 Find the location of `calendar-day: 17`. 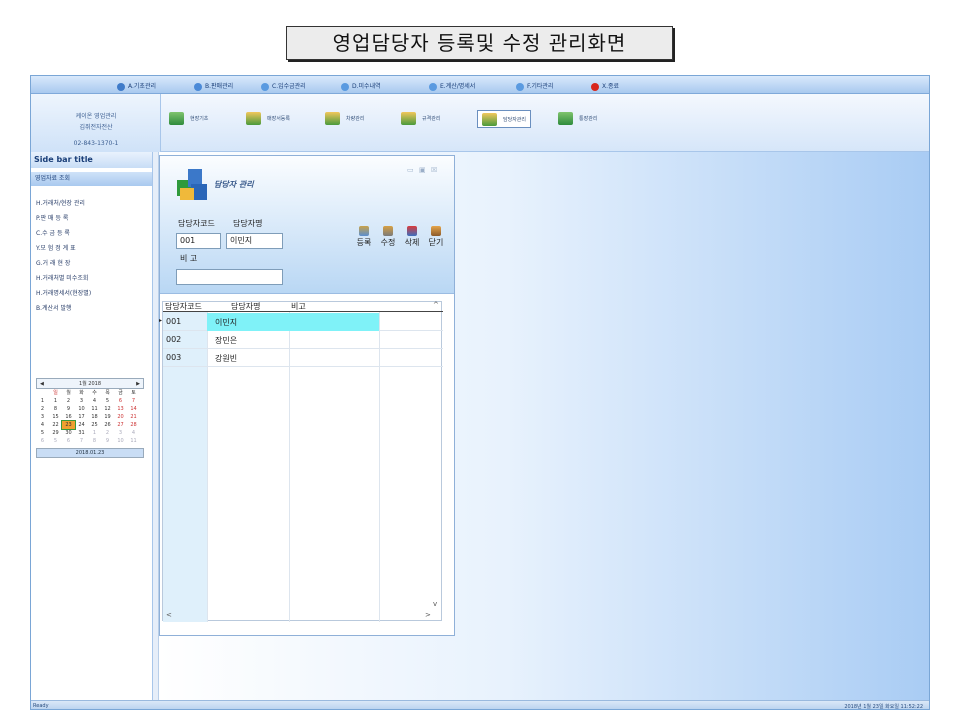

calendar-day: 17 is located at coordinates (81, 417).